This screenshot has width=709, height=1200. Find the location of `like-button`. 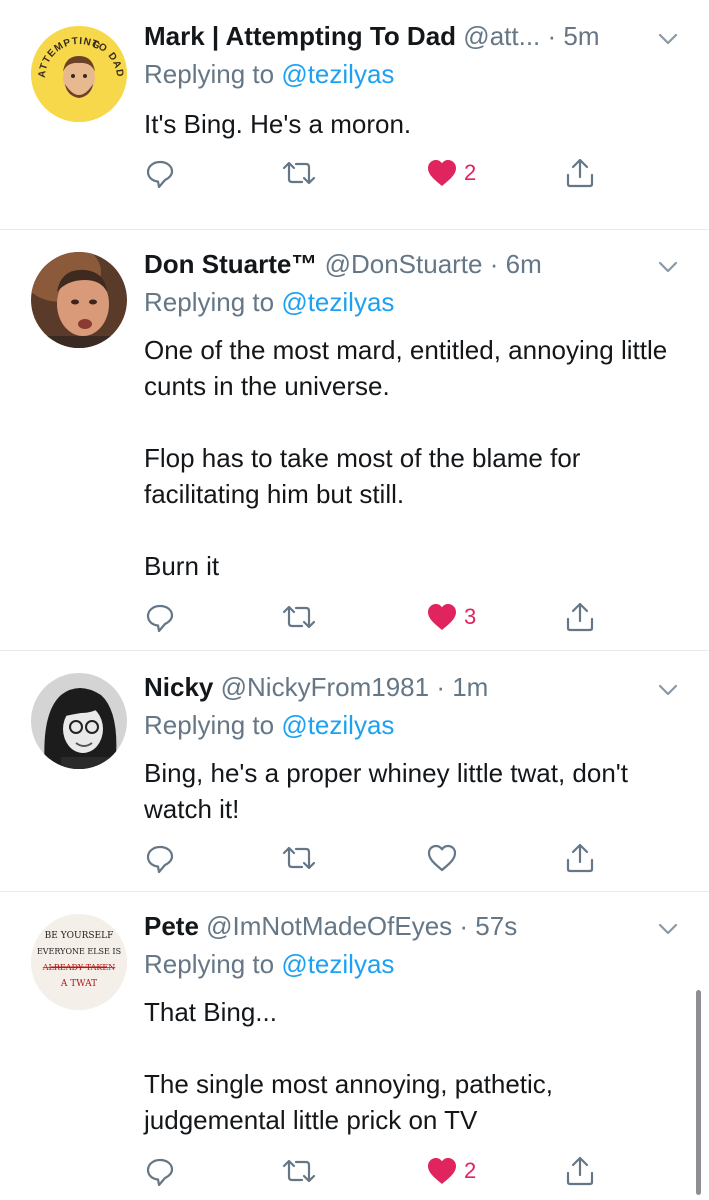

like-button is located at coordinates (445, 858).